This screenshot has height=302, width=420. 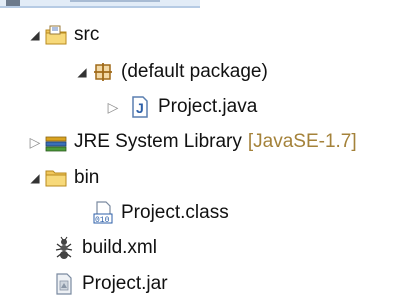 I want to click on package-icon, so click(x=103, y=72).